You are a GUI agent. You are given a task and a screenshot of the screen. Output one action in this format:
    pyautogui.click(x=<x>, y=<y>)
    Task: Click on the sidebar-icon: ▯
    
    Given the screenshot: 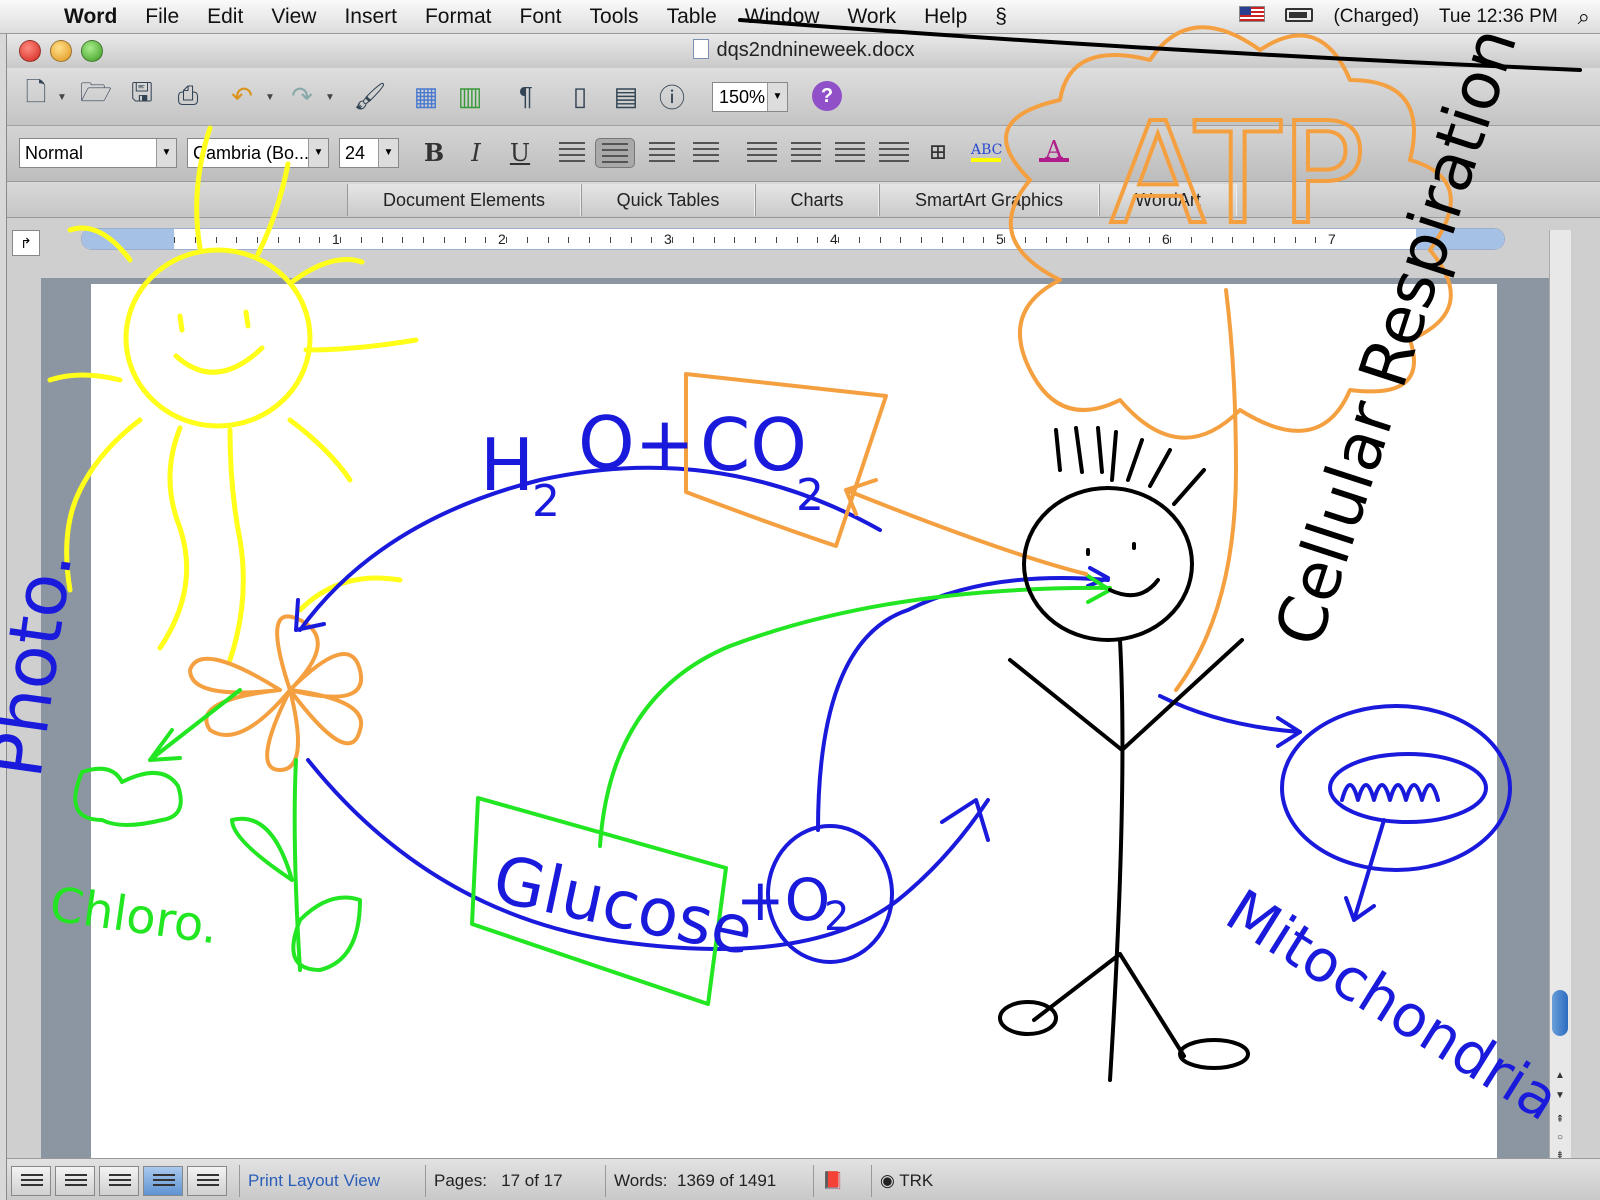 What is the action you would take?
    pyautogui.click(x=580, y=96)
    